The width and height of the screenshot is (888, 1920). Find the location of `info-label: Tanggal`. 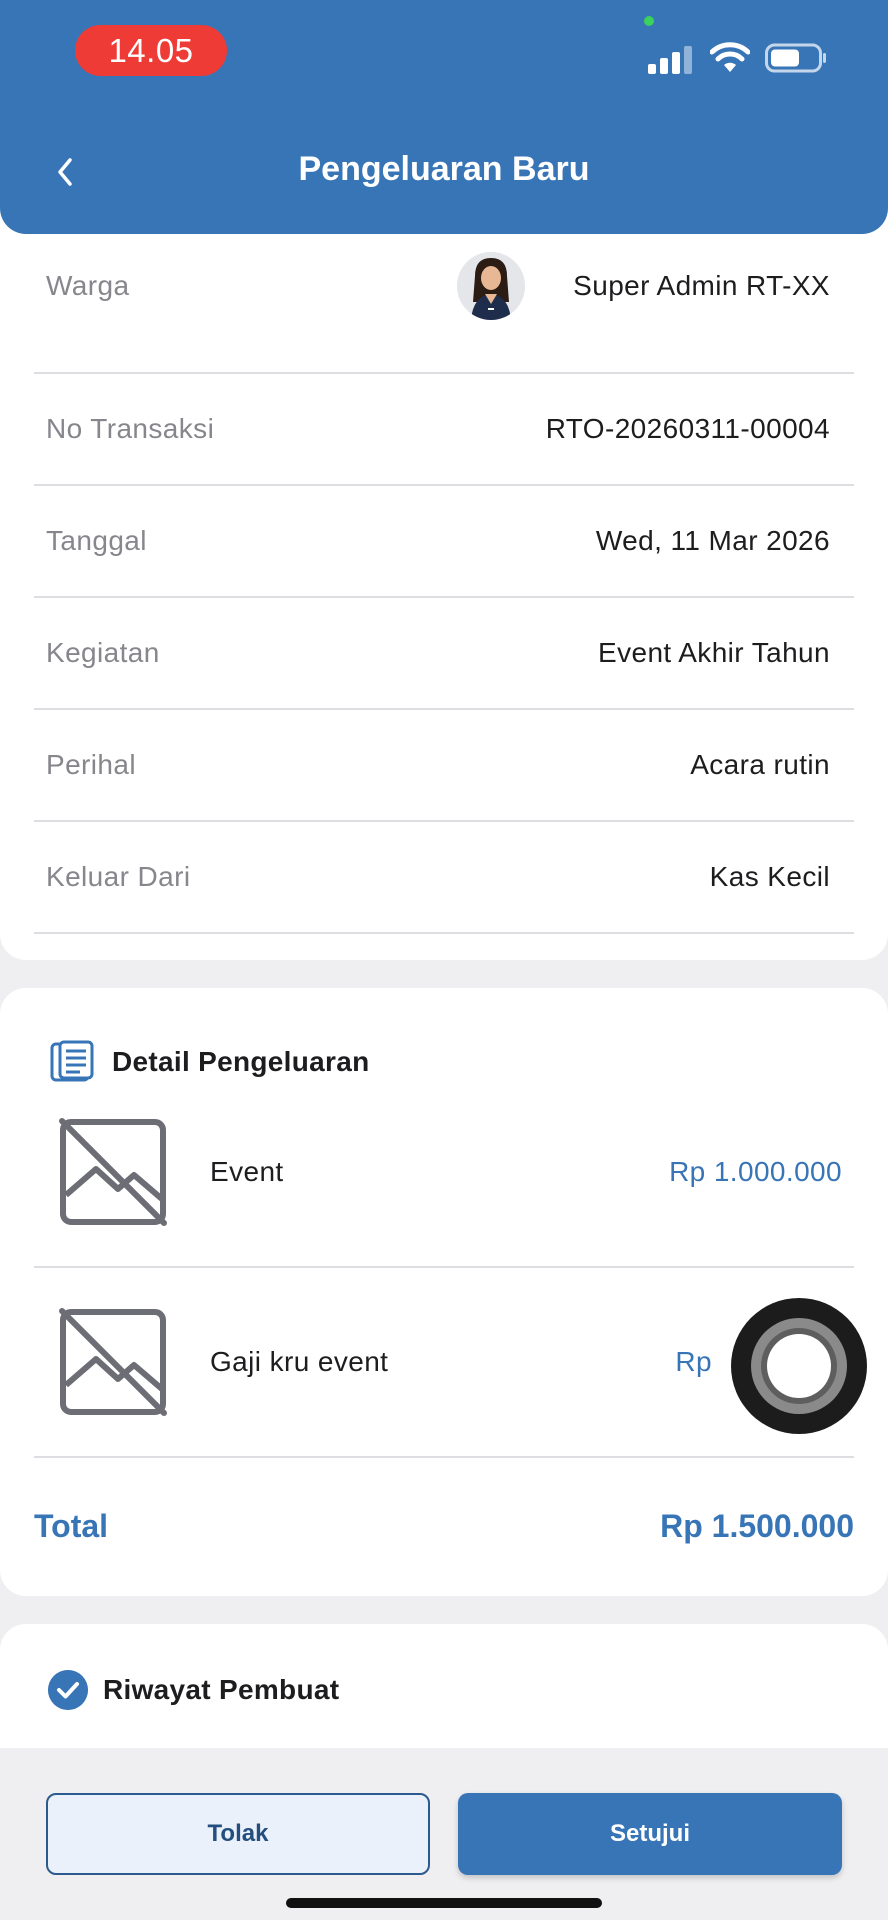

info-label: Tanggal is located at coordinates (96, 540).